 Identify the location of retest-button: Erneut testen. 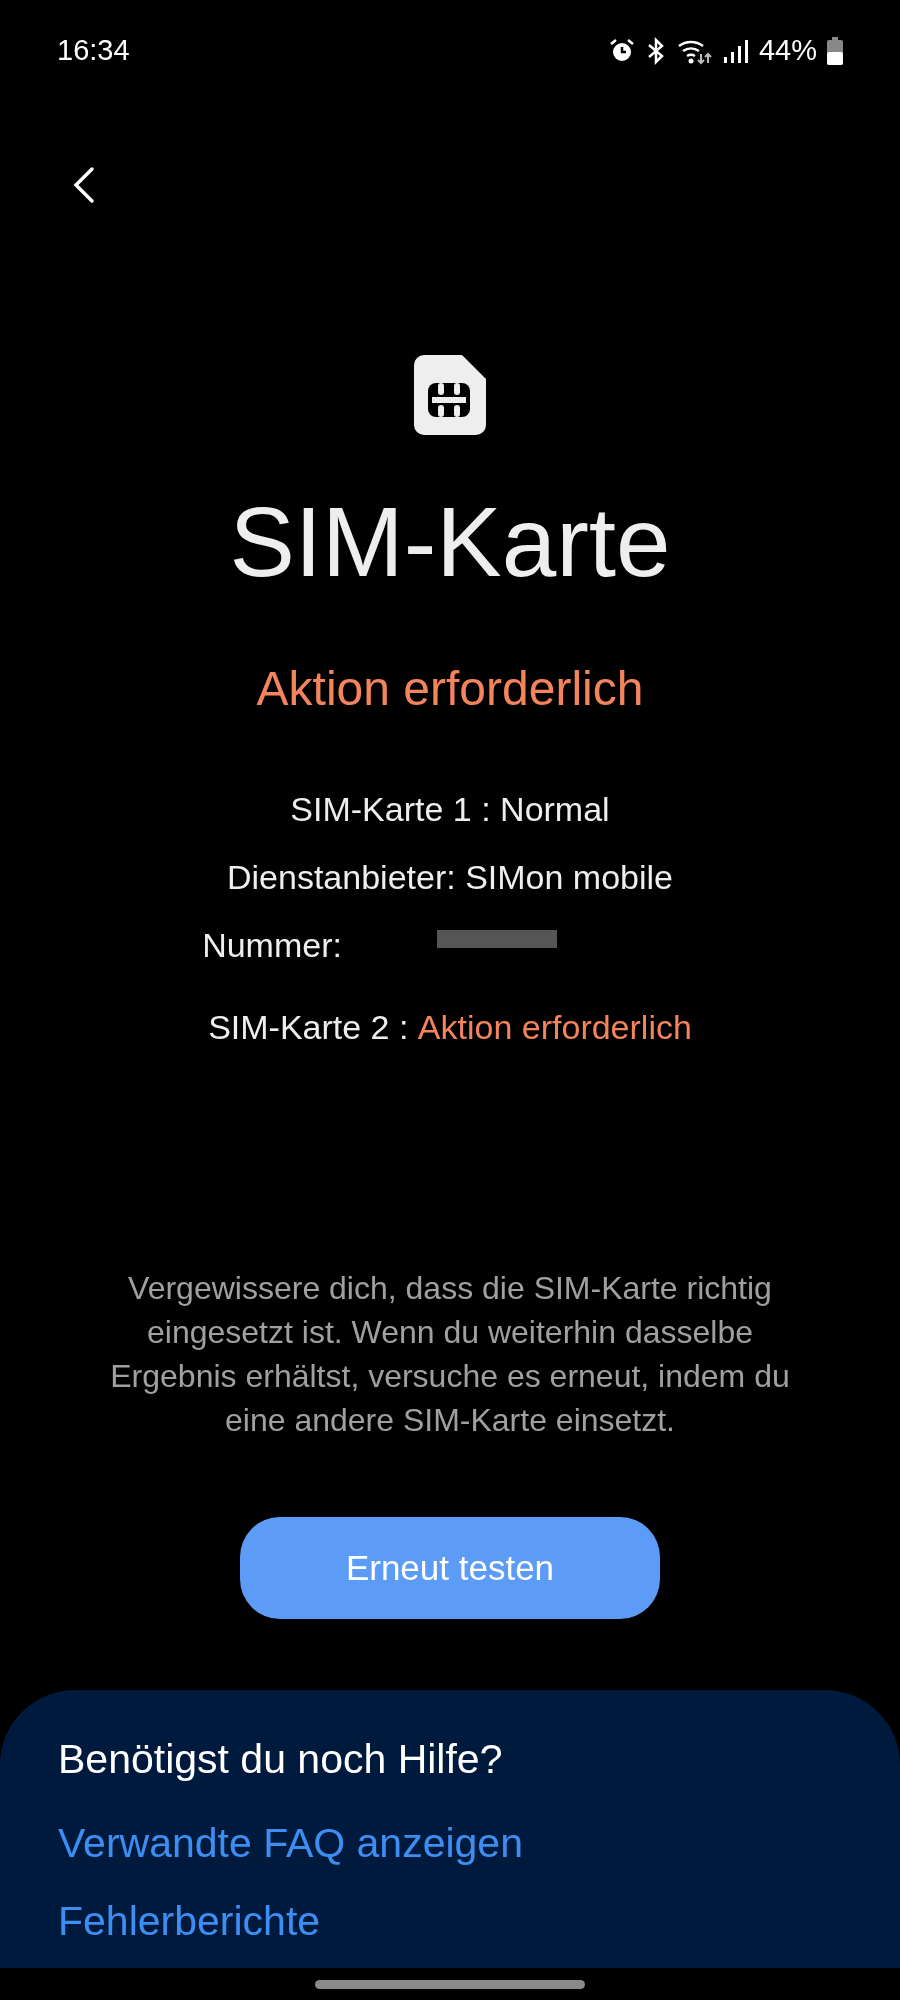
(450, 1568).